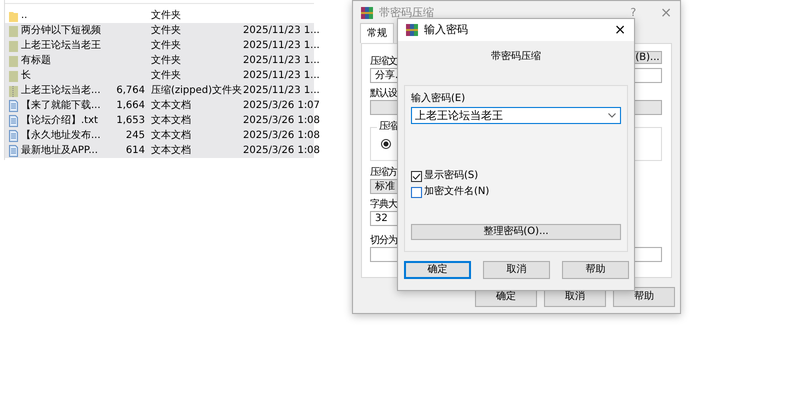 The height and width of the screenshot is (406, 800). What do you see at coordinates (384, 205) in the screenshot?
I see `field-label: 字典大` at bounding box center [384, 205].